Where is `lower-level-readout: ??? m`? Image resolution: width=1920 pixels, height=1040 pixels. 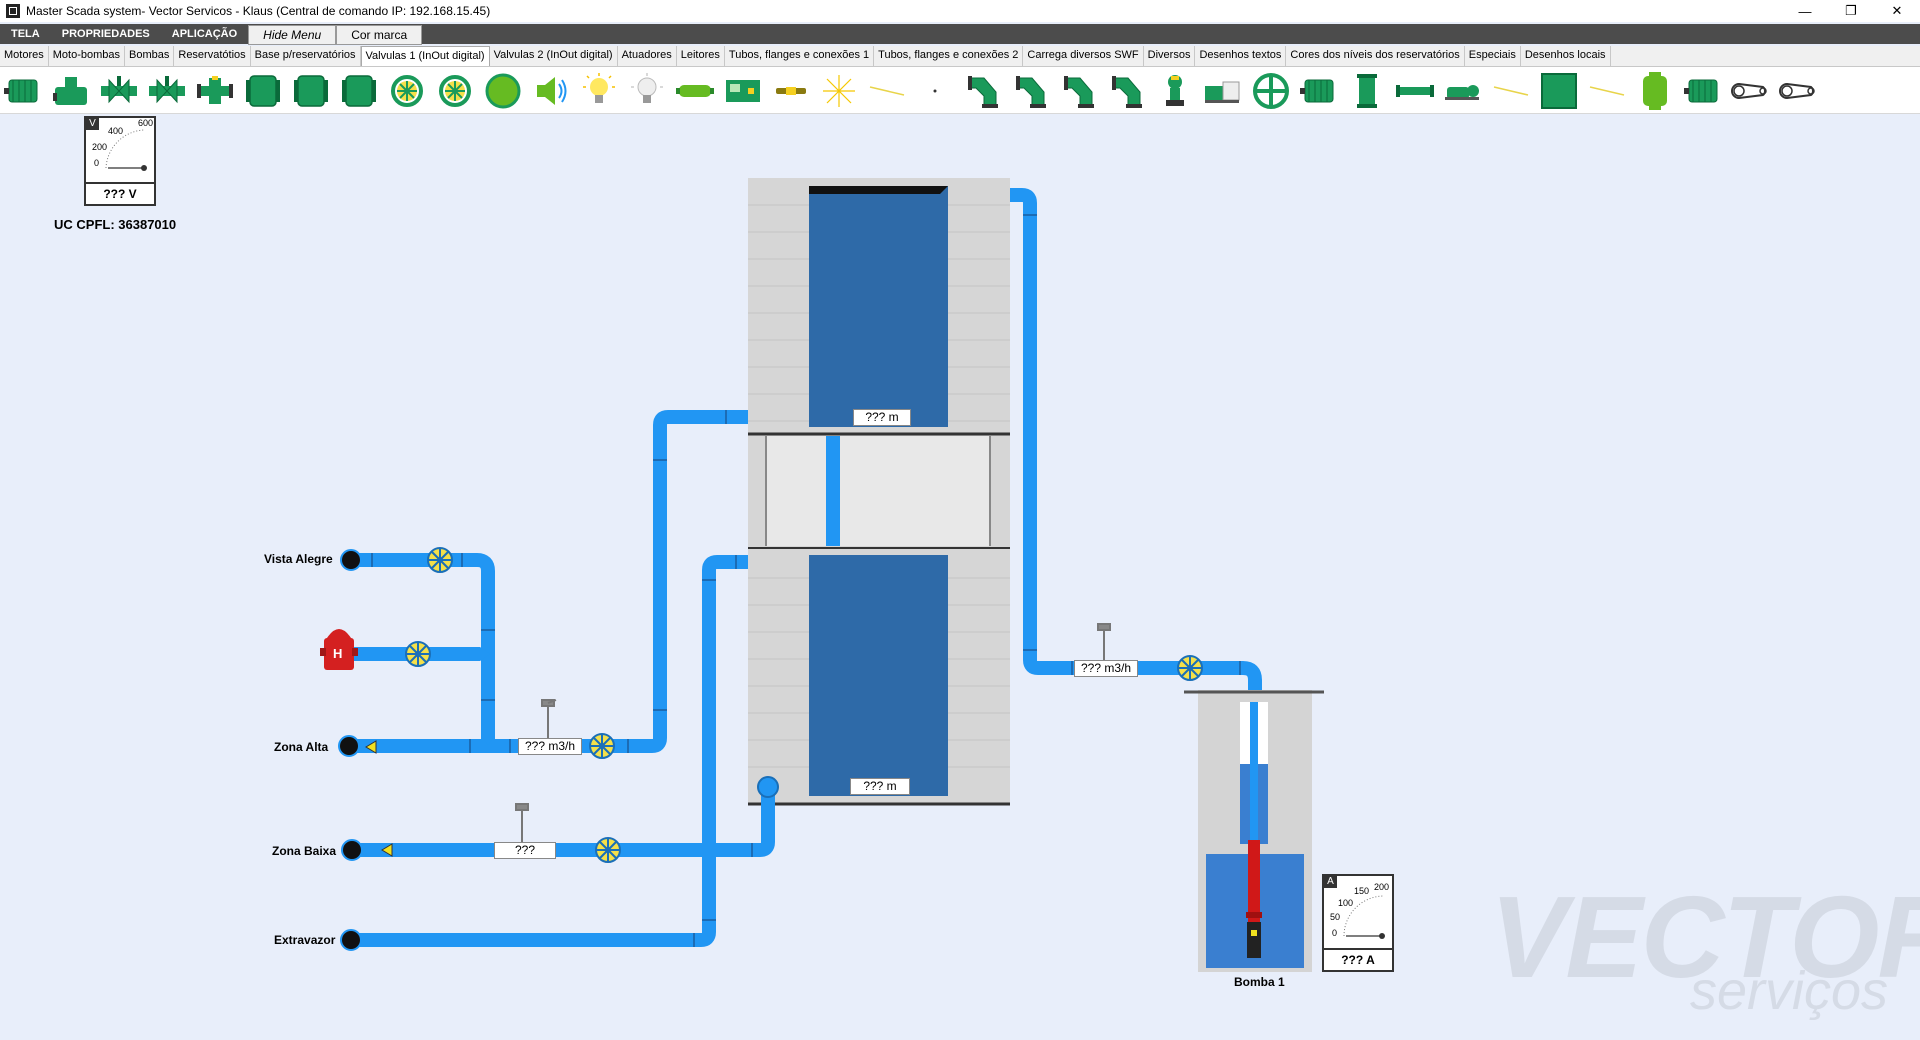
lower-level-readout: ??? m is located at coordinates (880, 786).